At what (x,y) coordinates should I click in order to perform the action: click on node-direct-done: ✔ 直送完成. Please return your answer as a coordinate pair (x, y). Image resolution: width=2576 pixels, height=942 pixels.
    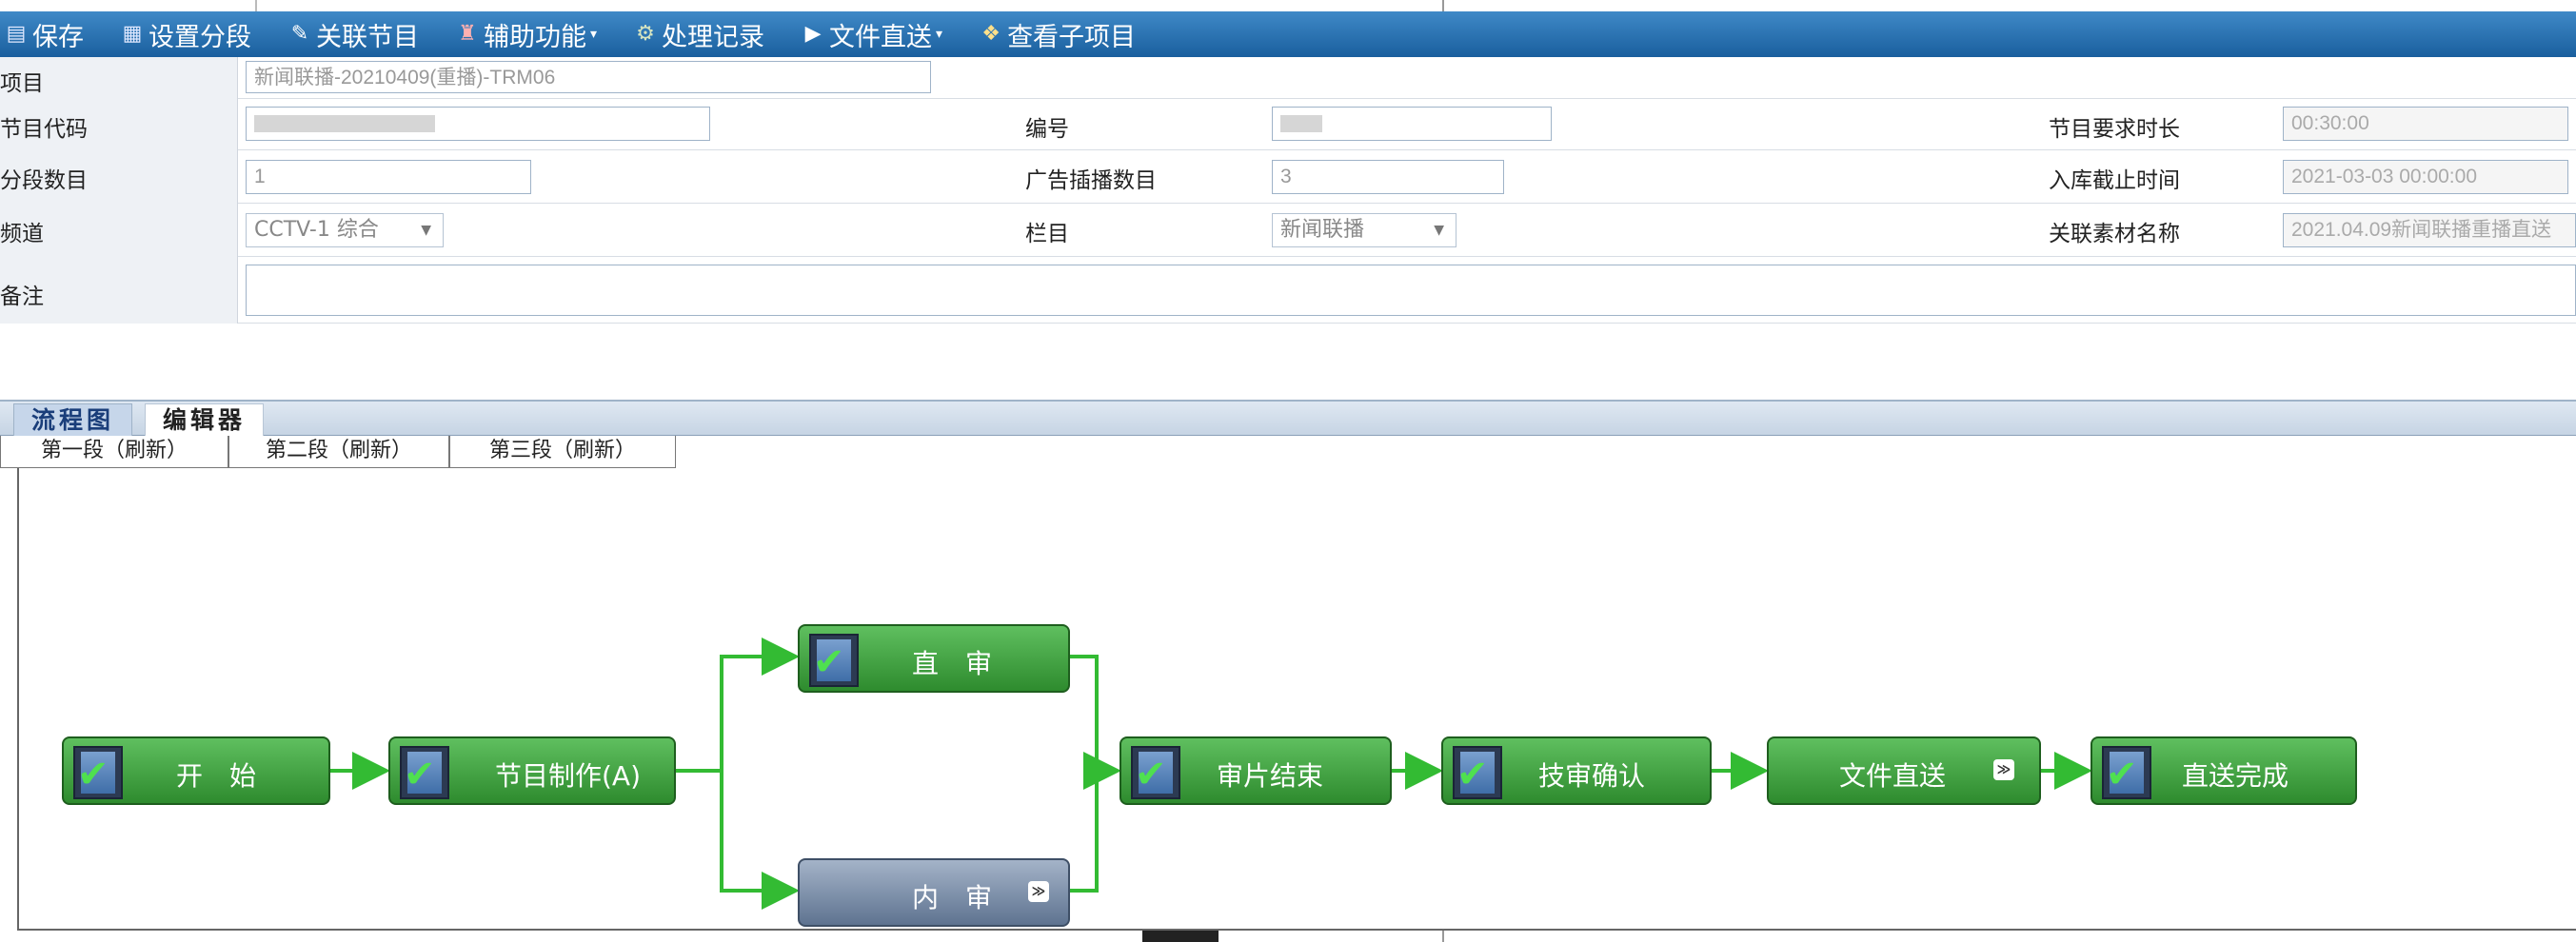
    Looking at the image, I should click on (2224, 770).